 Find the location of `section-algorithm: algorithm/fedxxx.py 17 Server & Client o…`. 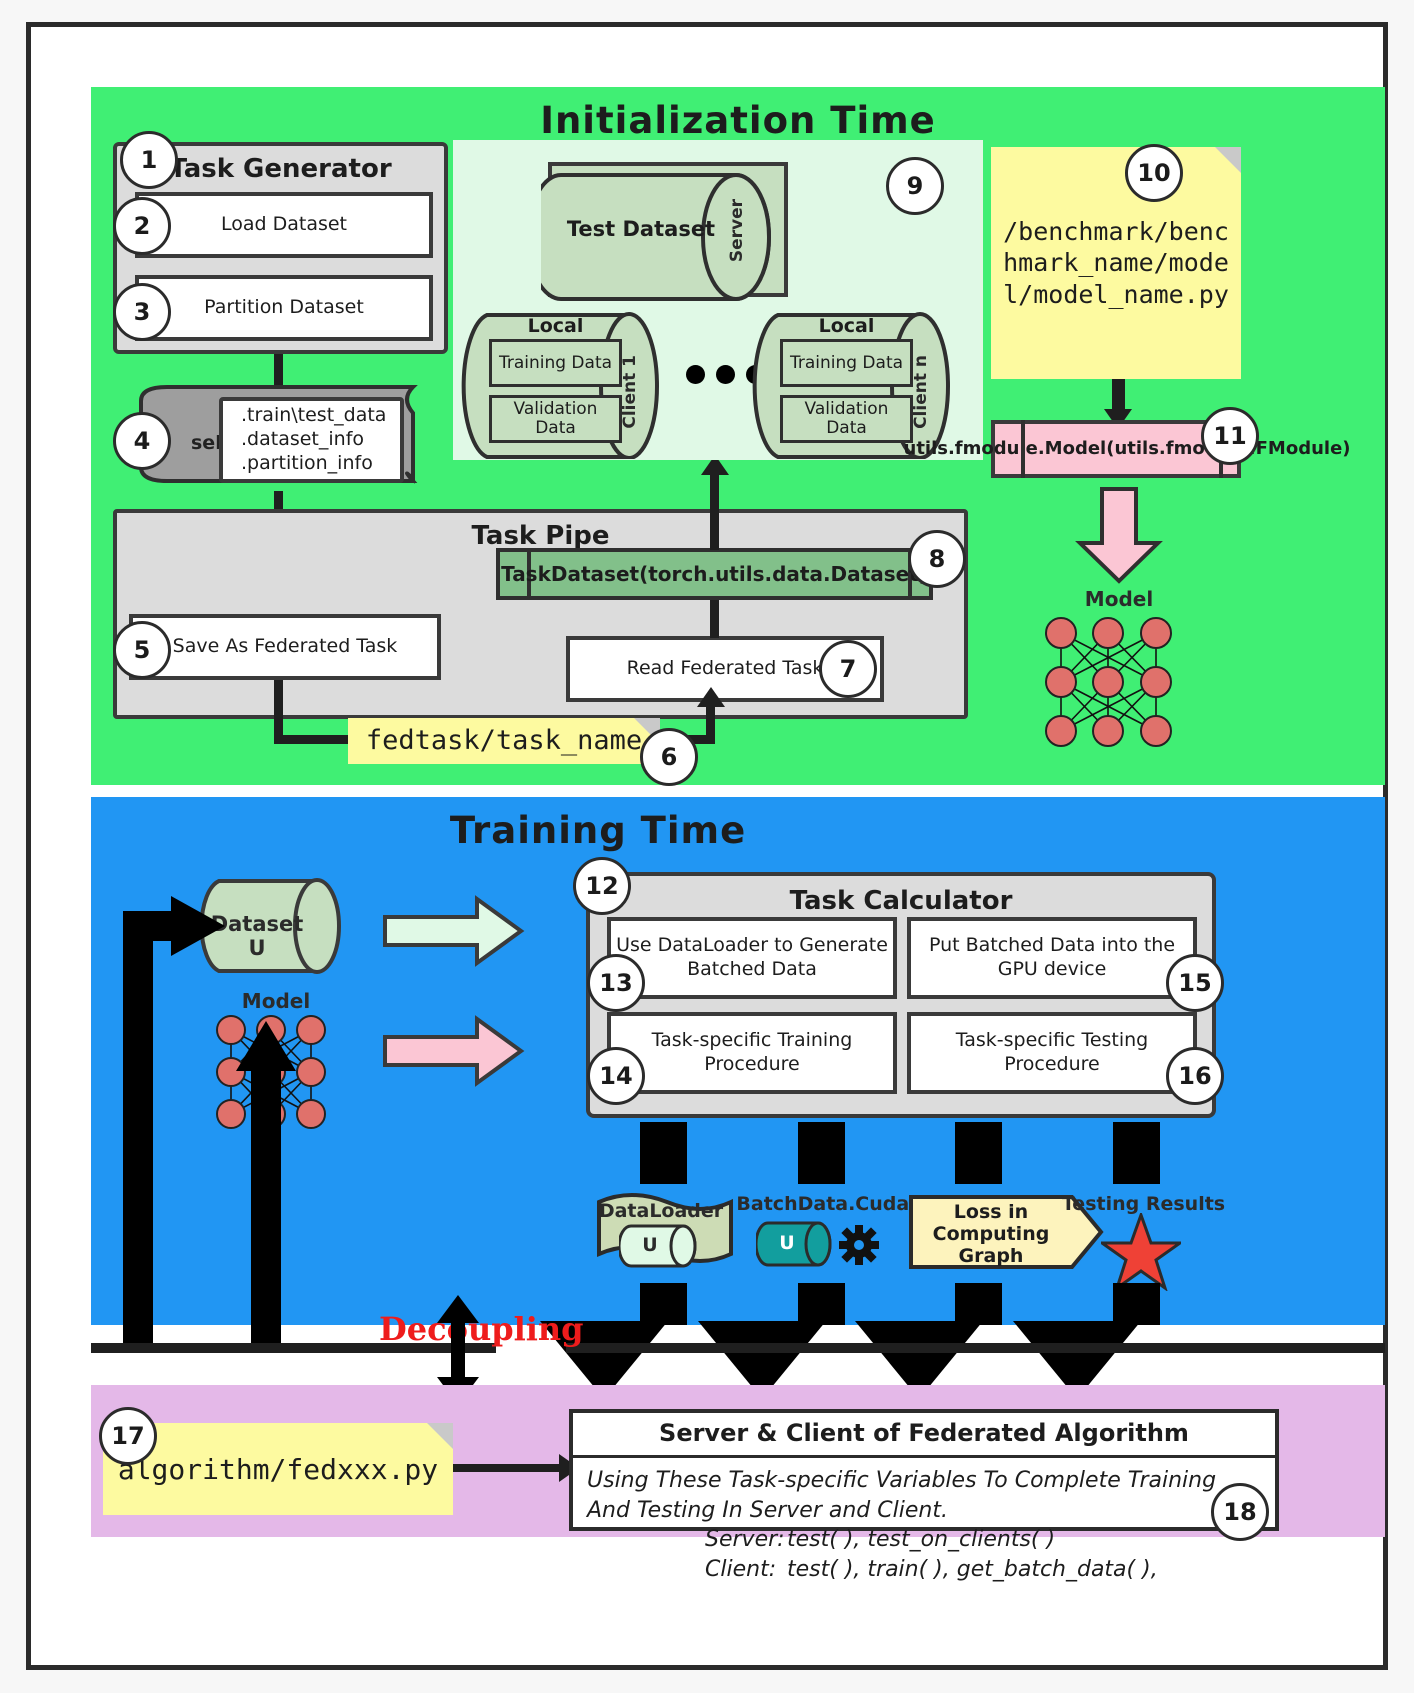

section-algorithm: algorithm/fedxxx.py 17 Server & Client o… is located at coordinates (738, 1483).